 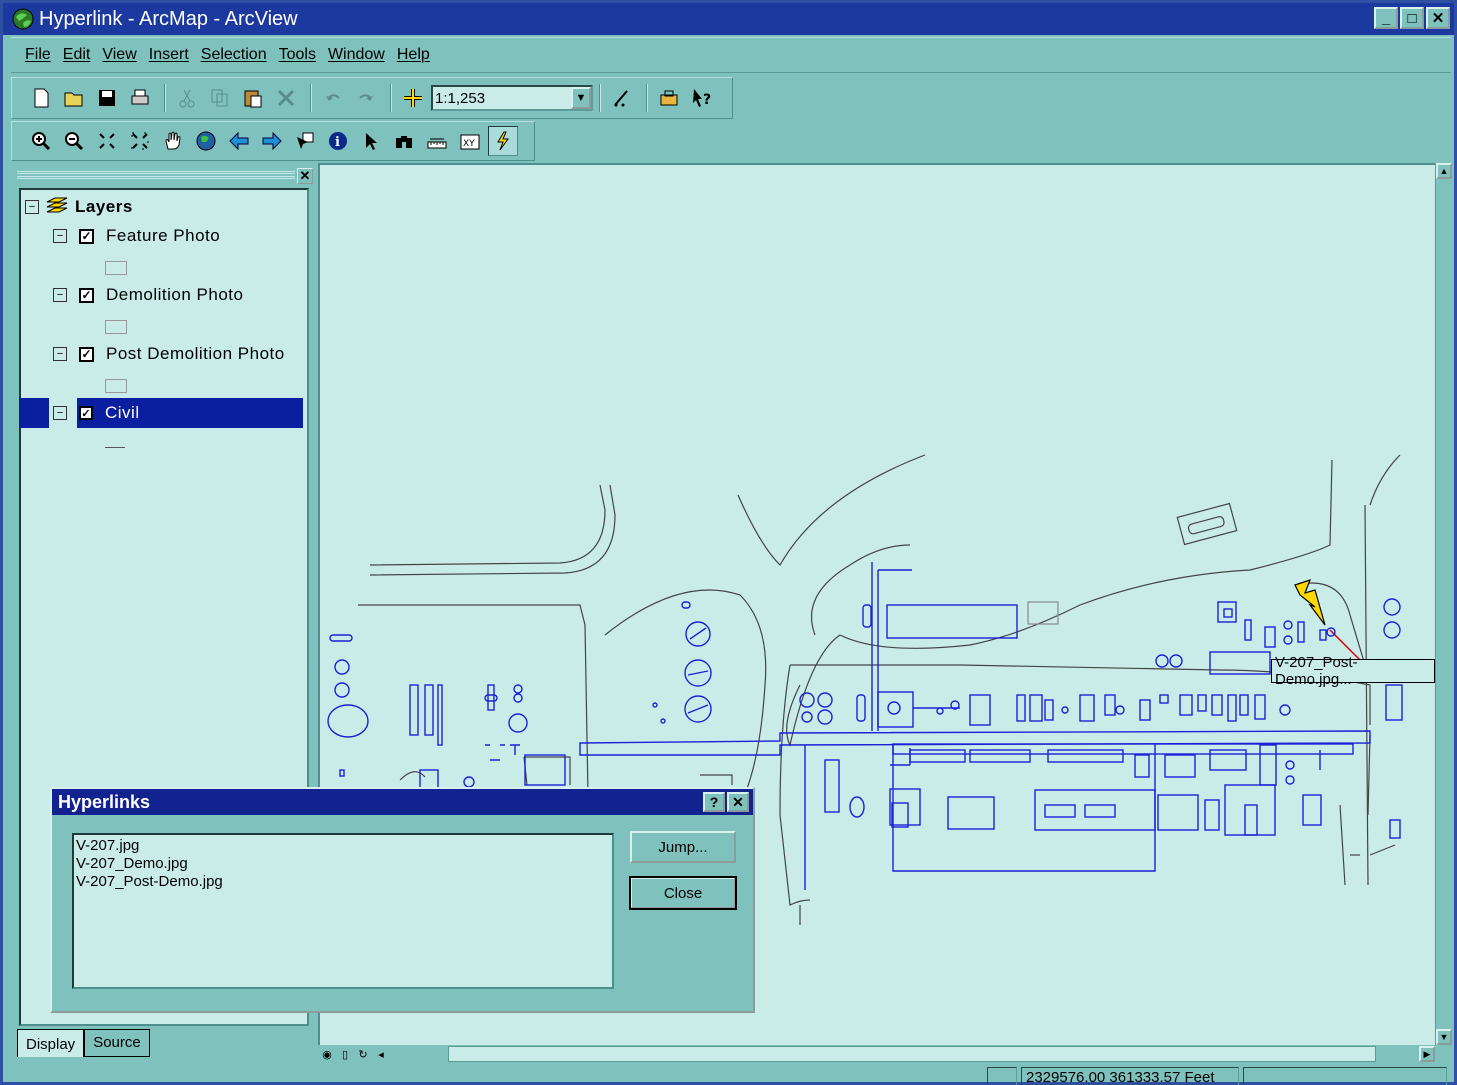 What do you see at coordinates (622, 98) in the screenshot?
I see `editor-toolbar-icon` at bounding box center [622, 98].